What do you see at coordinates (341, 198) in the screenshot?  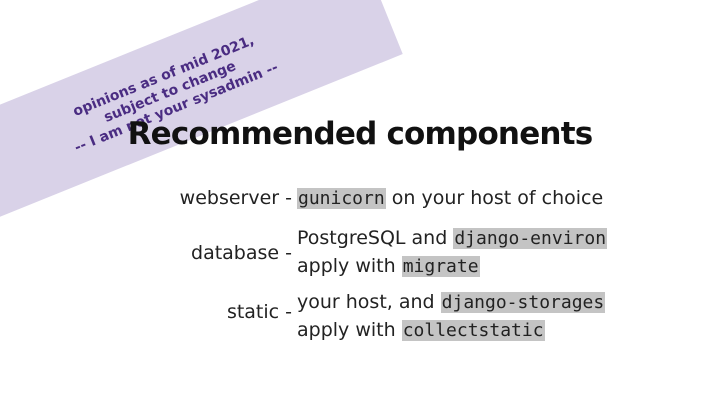 I see `code-snippet: gunicorn` at bounding box center [341, 198].